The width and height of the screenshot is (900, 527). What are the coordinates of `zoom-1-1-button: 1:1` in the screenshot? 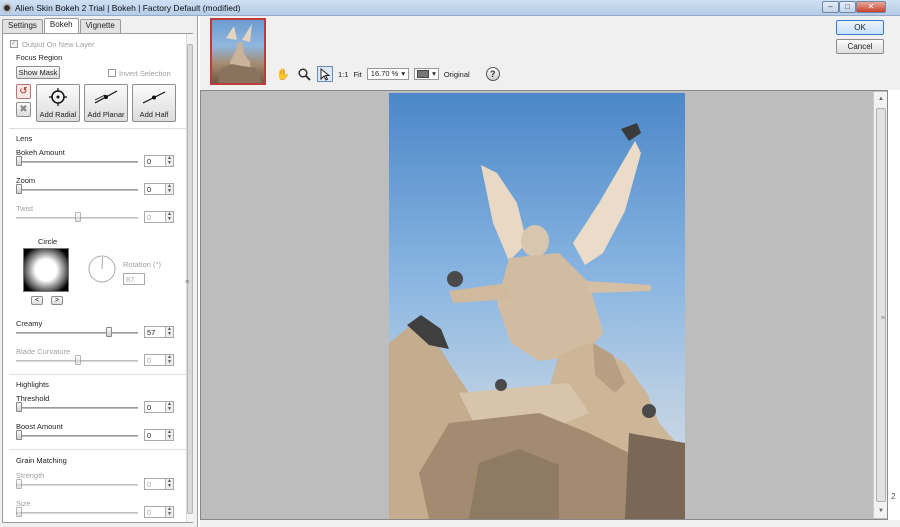 It's located at (343, 74).